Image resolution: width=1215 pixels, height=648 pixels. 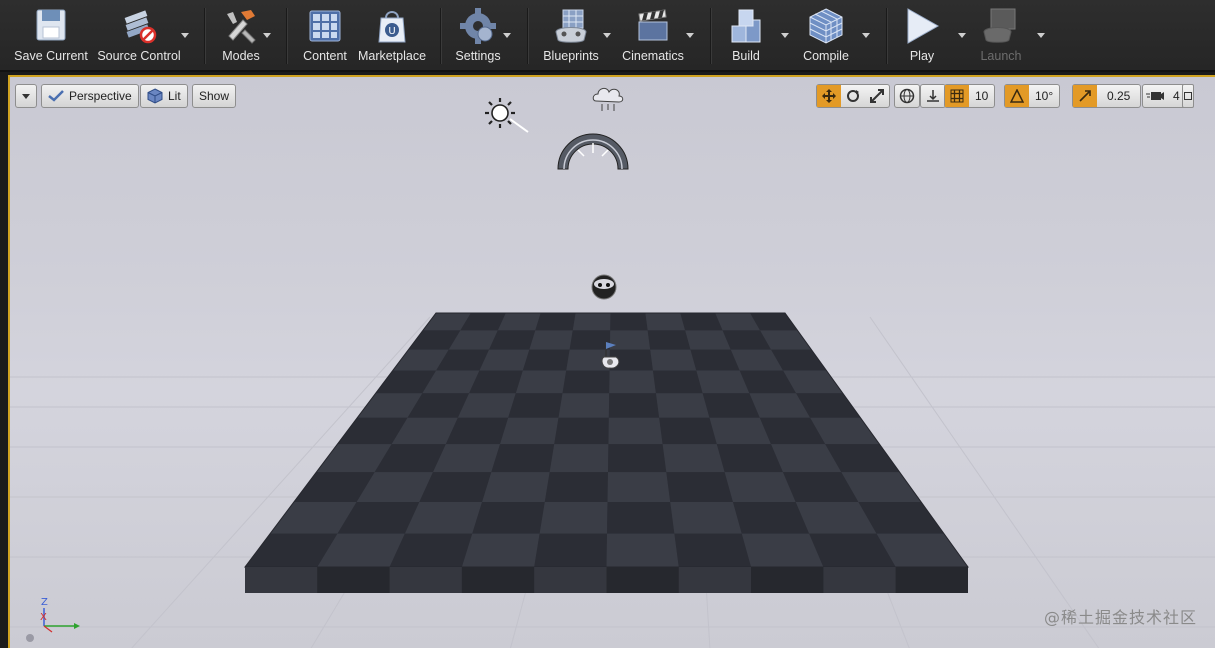 I want to click on maximize-viewport-button, so click(x=1188, y=96).